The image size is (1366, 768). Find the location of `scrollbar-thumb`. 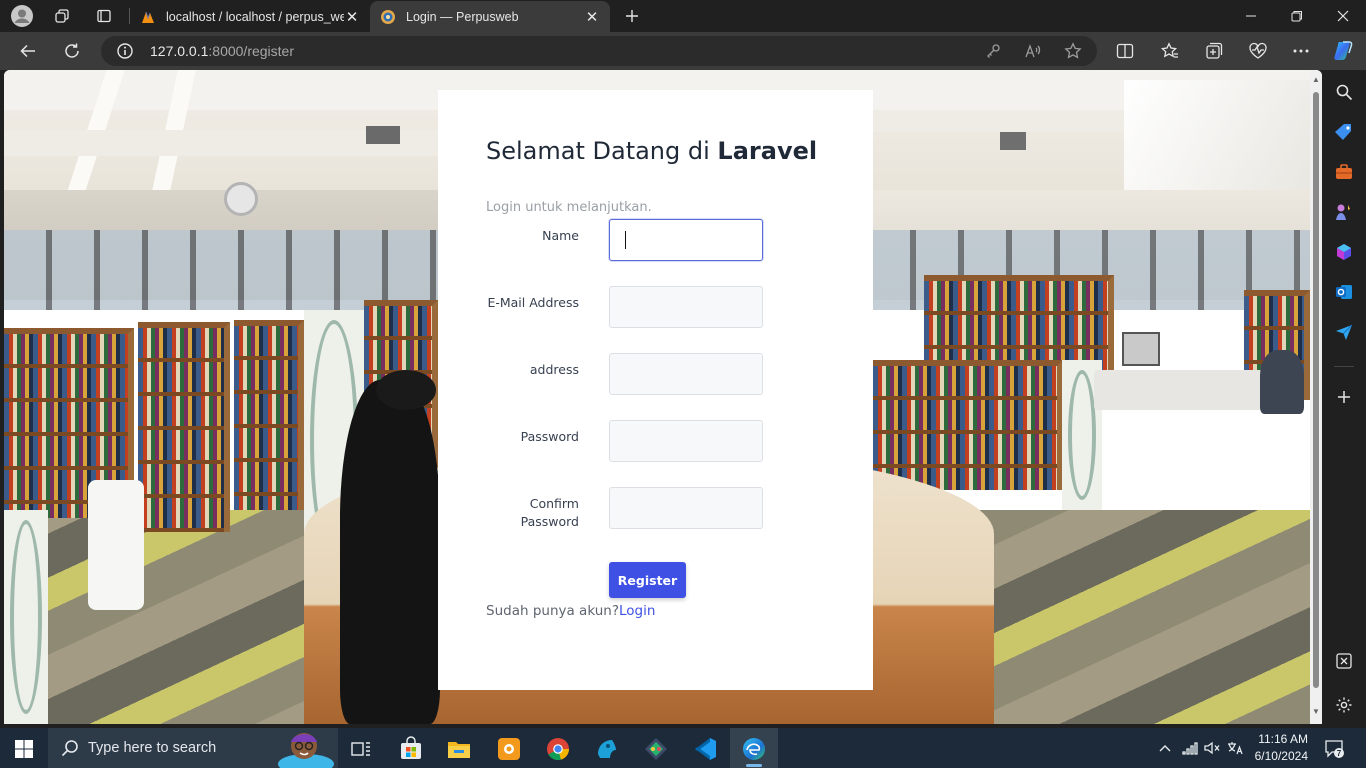

scrollbar-thumb is located at coordinates (1316, 390).